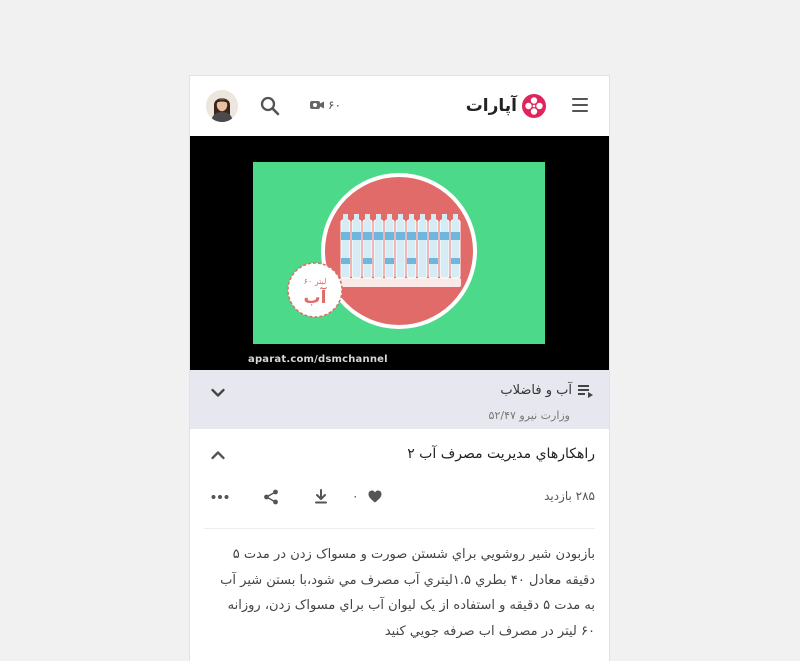 The height and width of the screenshot is (661, 800). Describe the element at coordinates (399, 399) in the screenshot. I see `playlist-bar: آب و فاضلاب وزارت نیرو ۵۲/۴۷` at that location.